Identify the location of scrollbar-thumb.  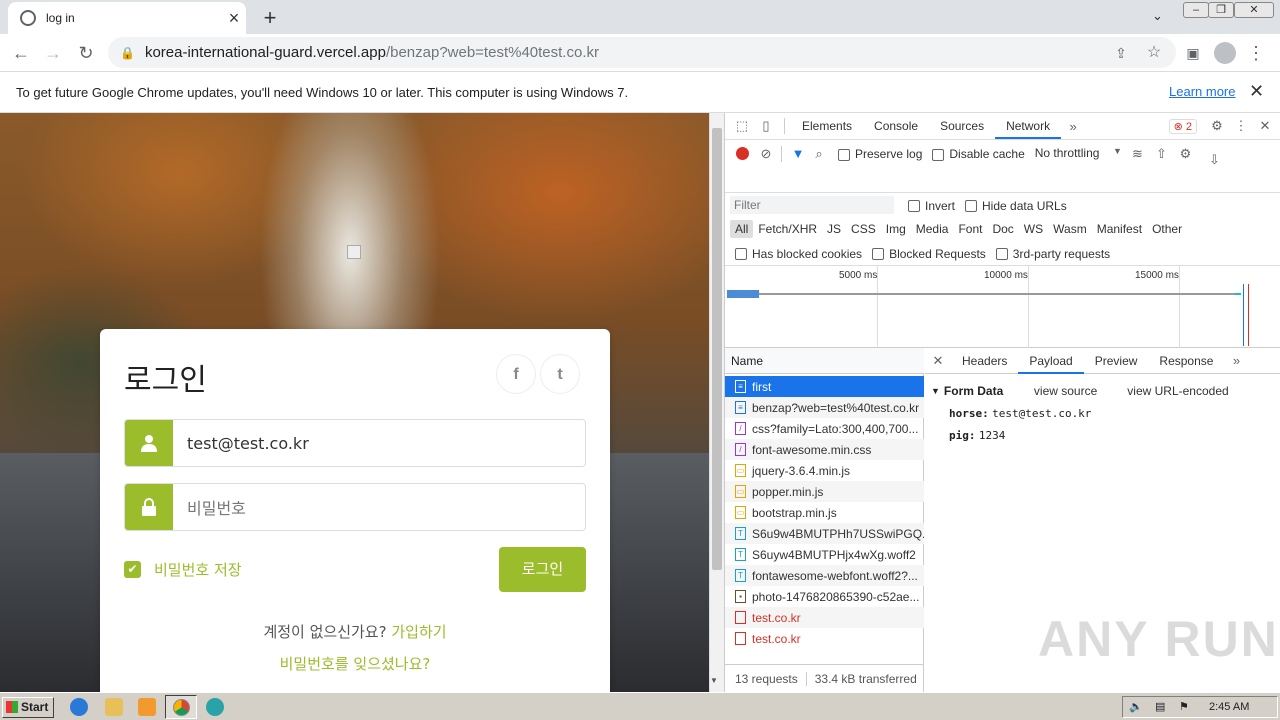
(717, 349).